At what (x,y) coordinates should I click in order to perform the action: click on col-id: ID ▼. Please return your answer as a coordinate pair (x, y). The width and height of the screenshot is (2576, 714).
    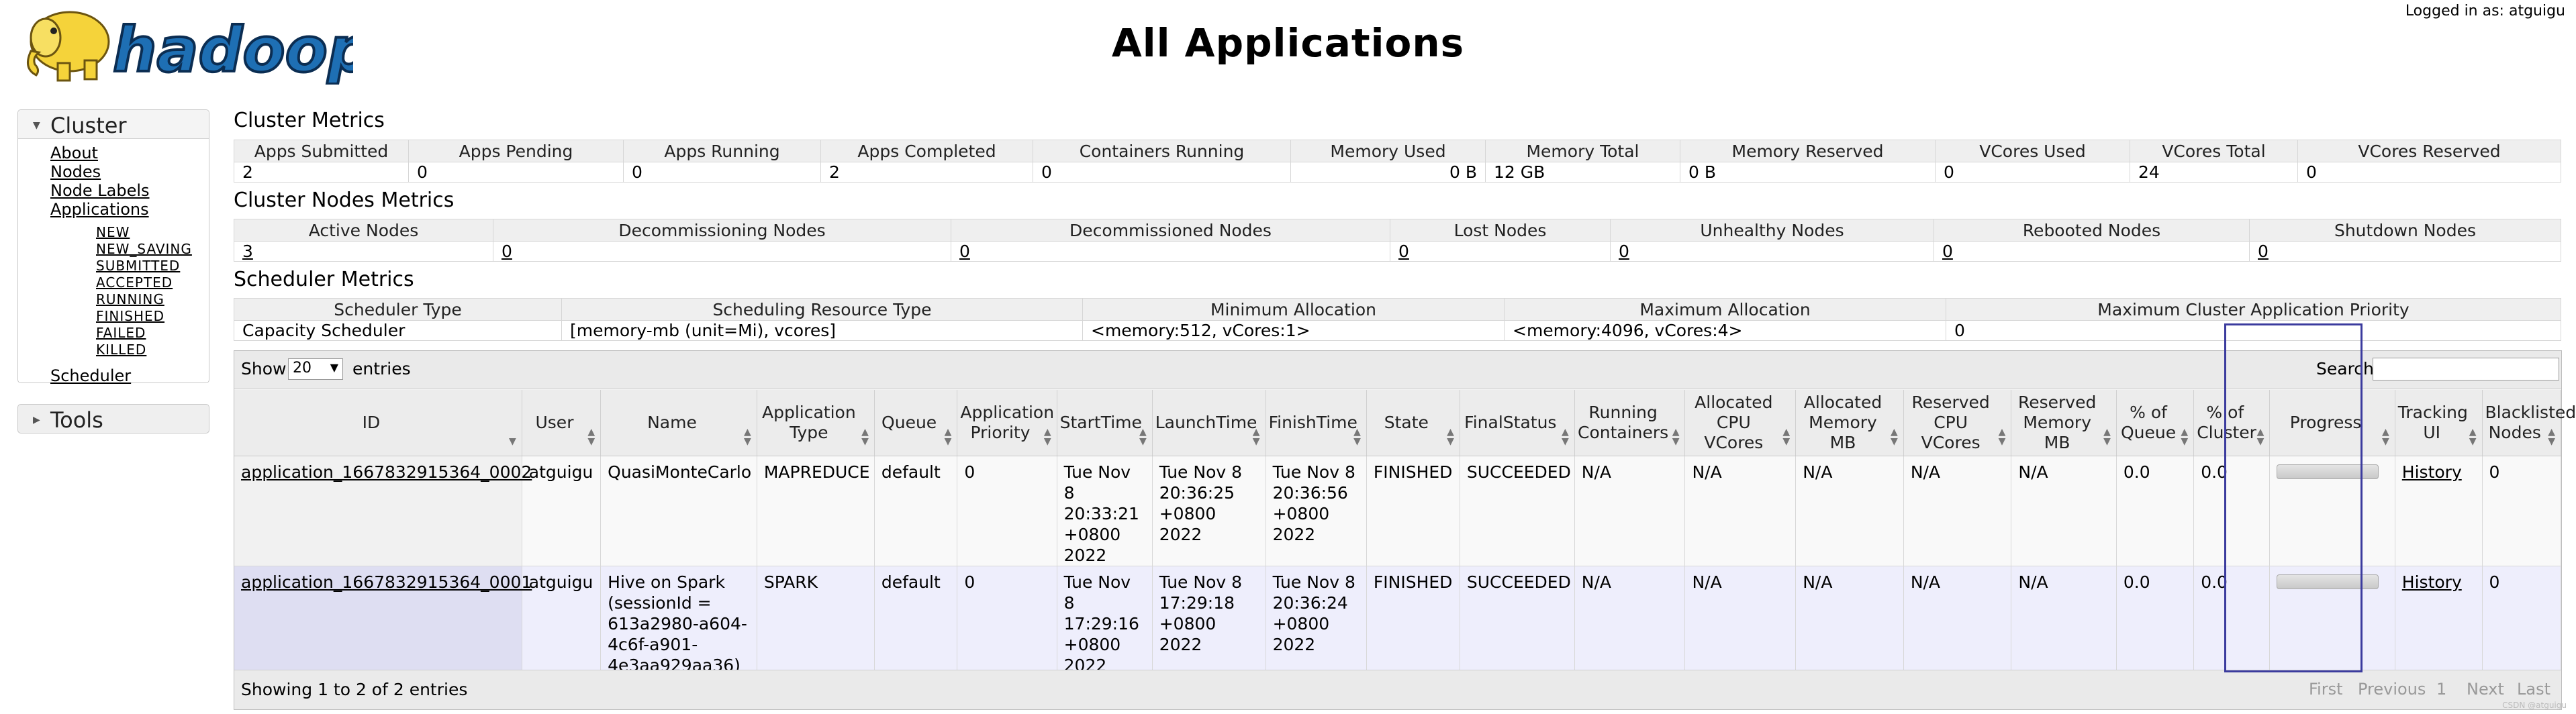
    Looking at the image, I should click on (378, 423).